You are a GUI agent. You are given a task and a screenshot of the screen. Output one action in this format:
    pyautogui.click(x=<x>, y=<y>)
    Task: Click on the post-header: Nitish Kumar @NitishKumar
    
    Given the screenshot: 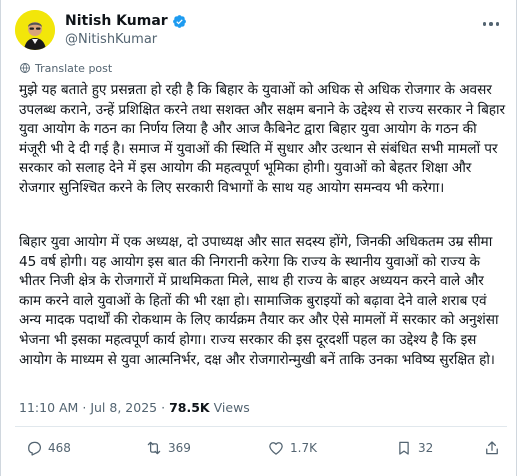 What is the action you would take?
    pyautogui.click(x=260, y=30)
    